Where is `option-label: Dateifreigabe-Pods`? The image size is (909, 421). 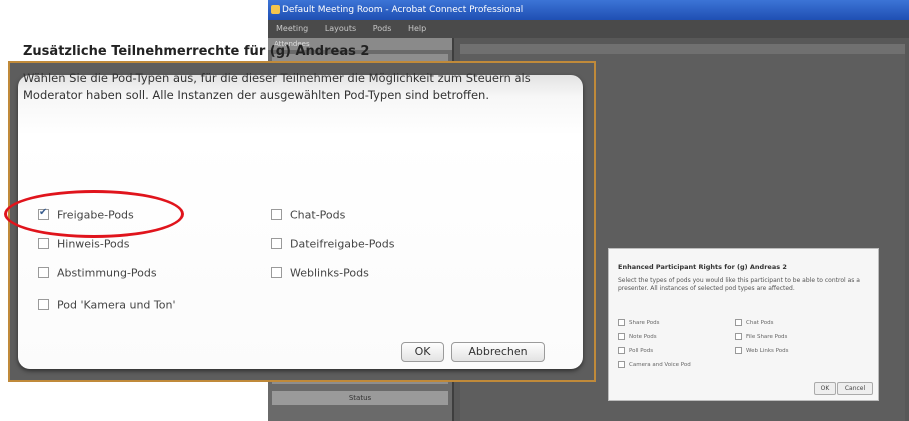 option-label: Dateifreigabe-Pods is located at coordinates (342, 244).